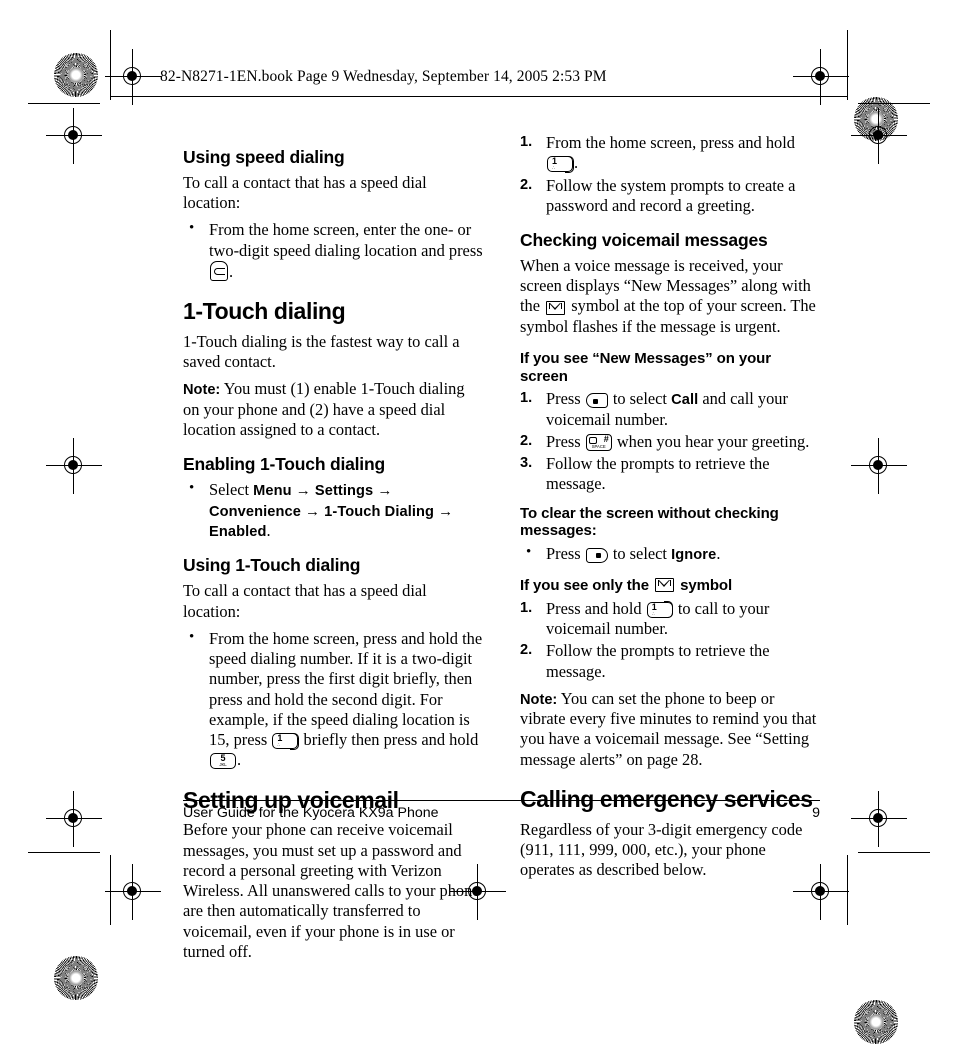 This screenshot has width=954, height=1044. What do you see at coordinates (272, 565) in the screenshot?
I see `heading-using-1-touch-dialing: Using 1-Touch dialing` at bounding box center [272, 565].